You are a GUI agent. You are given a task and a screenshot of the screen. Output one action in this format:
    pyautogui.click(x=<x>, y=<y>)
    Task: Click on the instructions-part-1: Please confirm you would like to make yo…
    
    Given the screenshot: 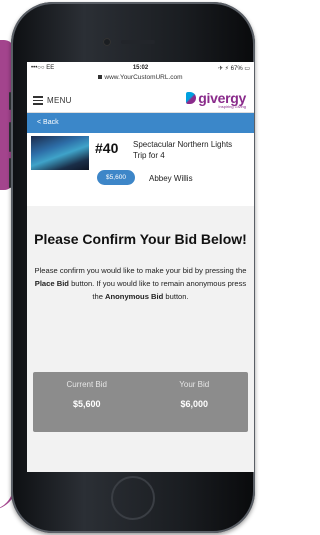 What is the action you would take?
    pyautogui.click(x=140, y=270)
    